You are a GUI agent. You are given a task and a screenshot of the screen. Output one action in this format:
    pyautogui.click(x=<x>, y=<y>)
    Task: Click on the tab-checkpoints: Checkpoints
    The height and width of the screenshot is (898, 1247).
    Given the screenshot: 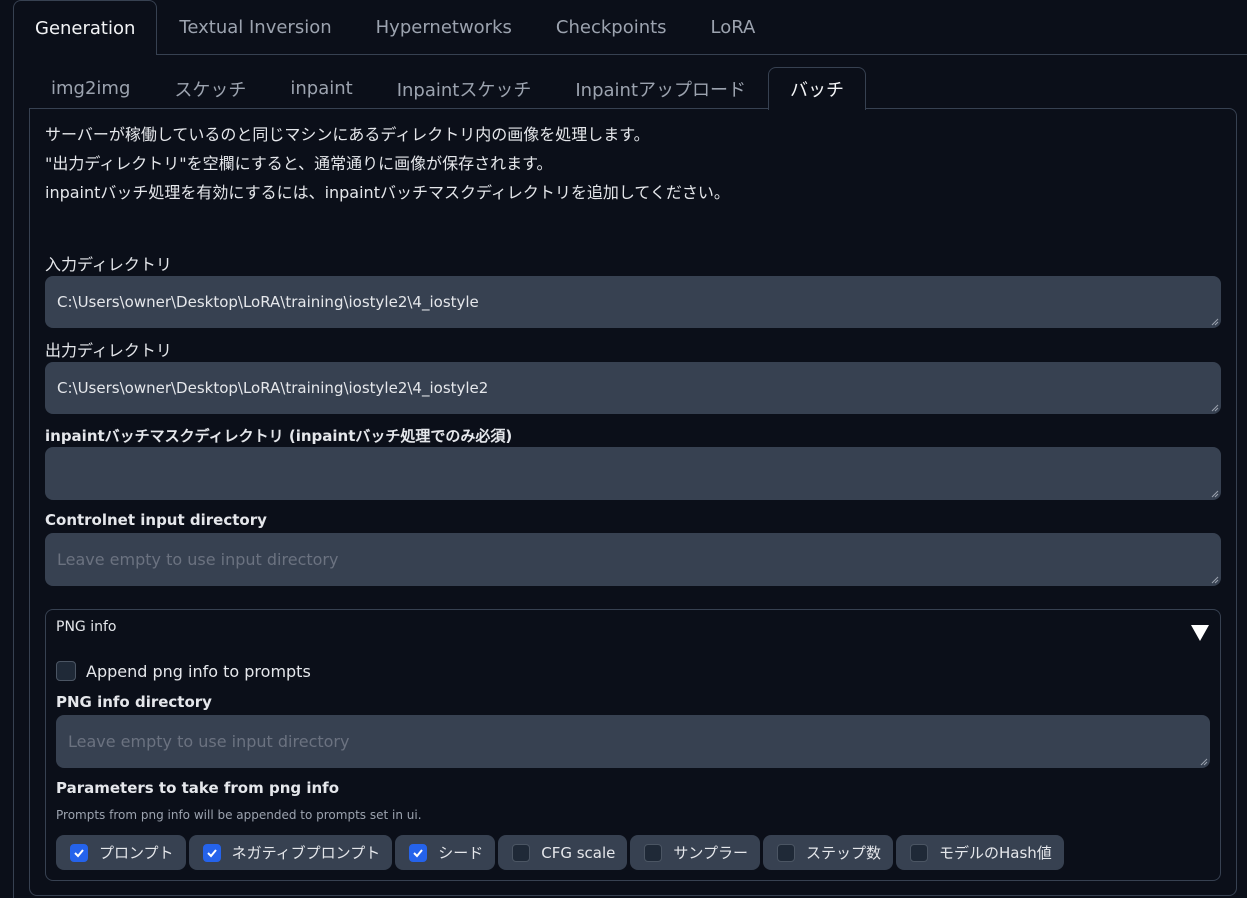 What is the action you would take?
    pyautogui.click(x=611, y=27)
    